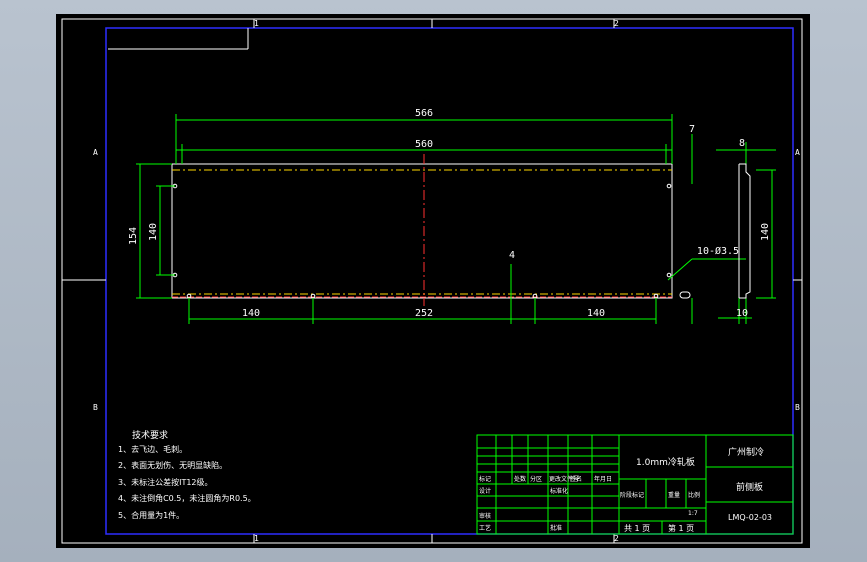 The image size is (867, 562). Describe the element at coordinates (256, 538) in the screenshot. I see `zone-number-1-bottom: 1` at that location.